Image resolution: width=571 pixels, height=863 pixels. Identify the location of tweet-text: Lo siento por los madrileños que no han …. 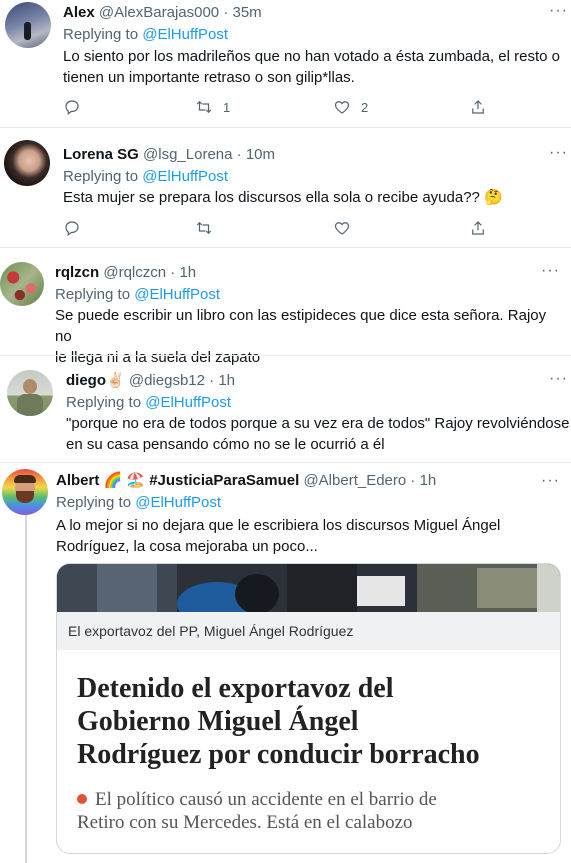
(313, 67).